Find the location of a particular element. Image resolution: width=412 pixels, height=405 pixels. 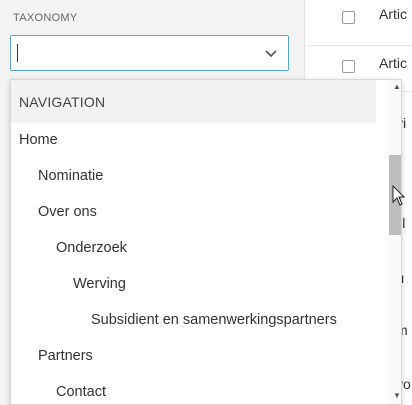

table-row: Artic is located at coordinates (359, 23).